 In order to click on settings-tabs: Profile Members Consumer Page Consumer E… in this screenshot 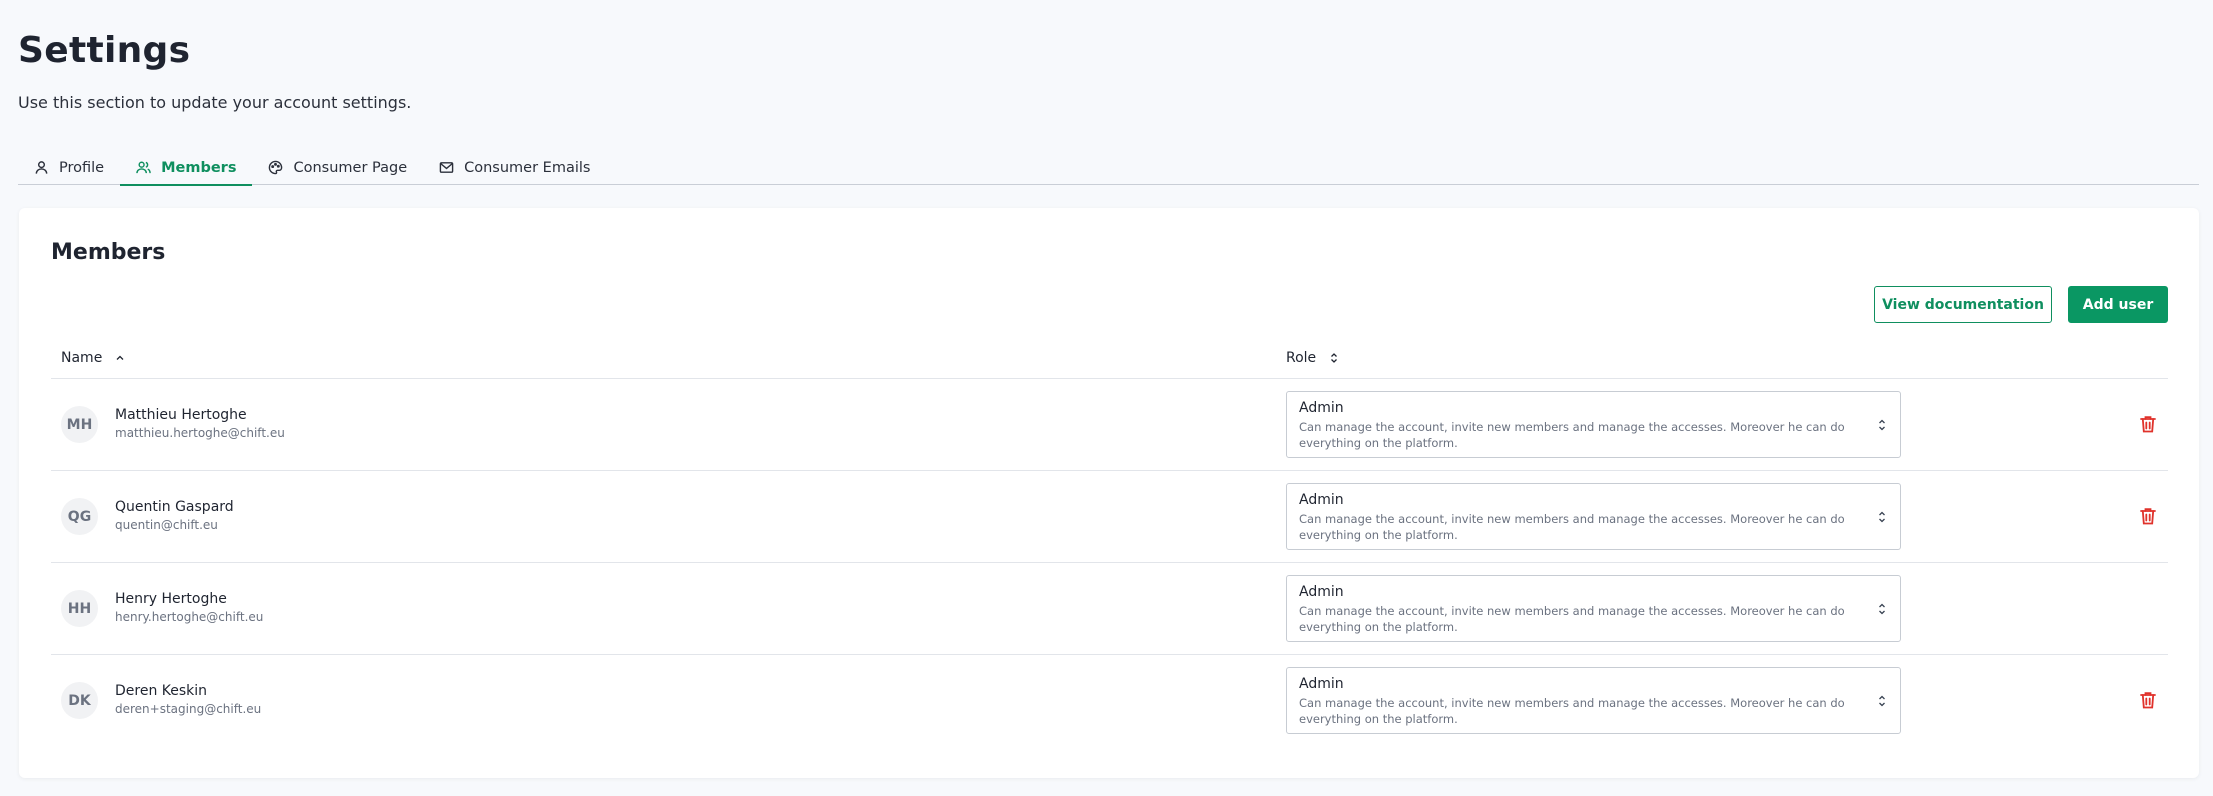, I will do `click(1108, 168)`.